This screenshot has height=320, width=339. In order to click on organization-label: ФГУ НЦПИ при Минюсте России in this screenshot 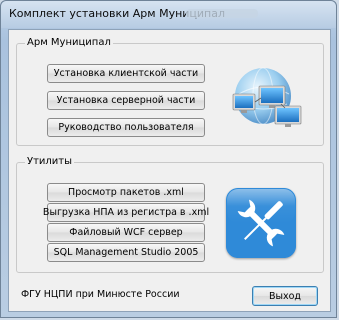, I will do `click(100, 294)`.